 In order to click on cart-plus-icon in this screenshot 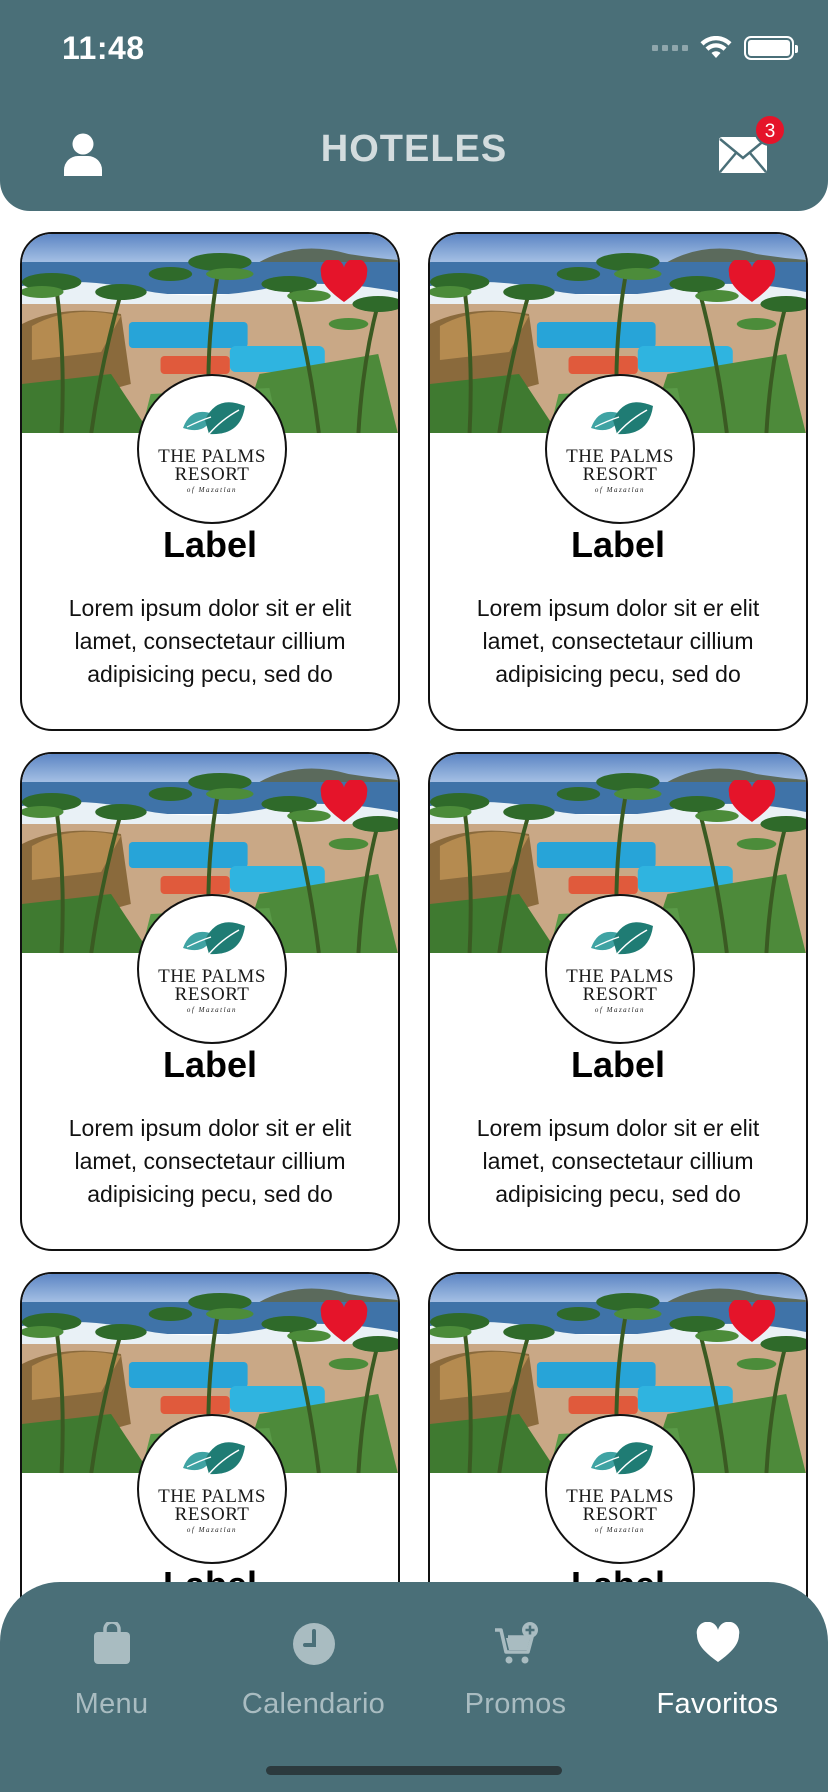, I will do `click(516, 1643)`.